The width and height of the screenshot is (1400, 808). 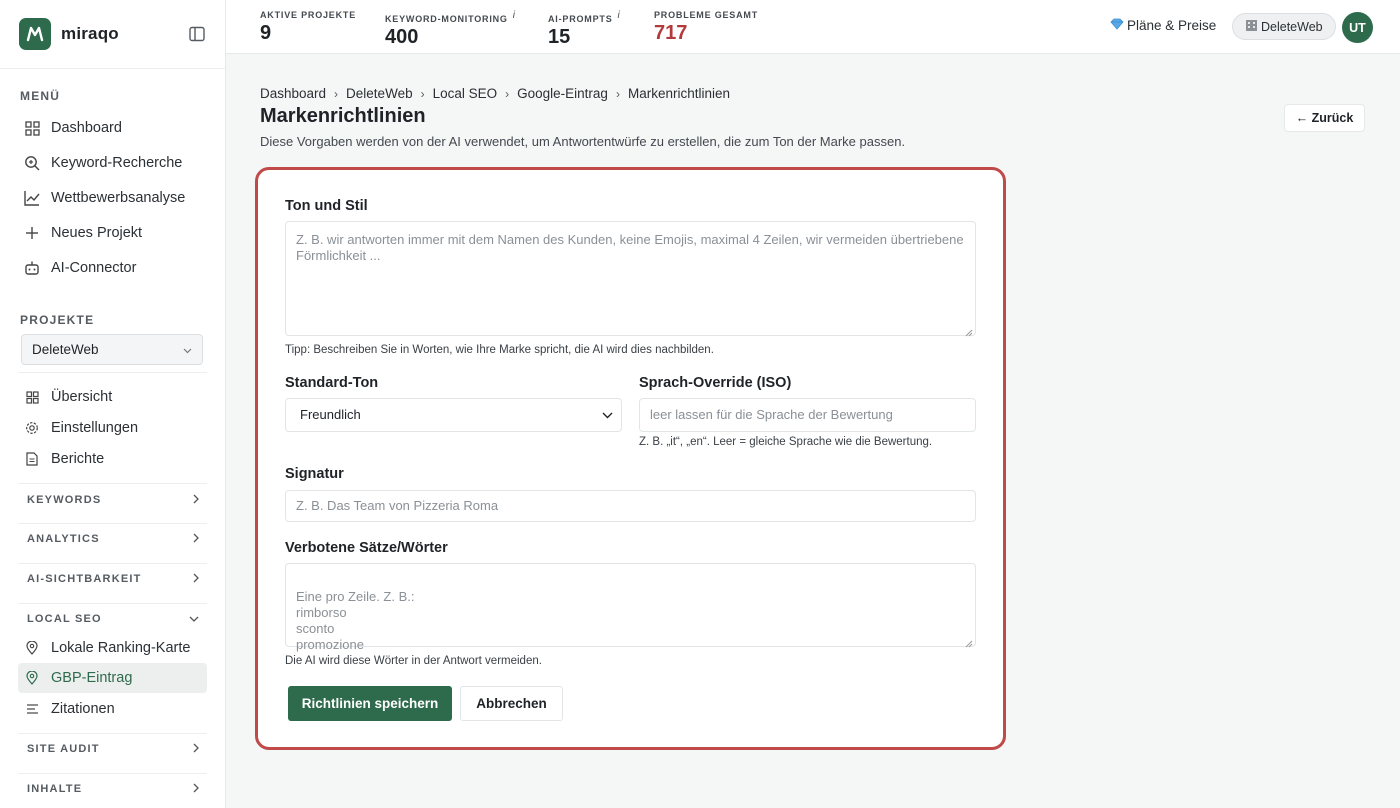 I want to click on stat-label: AKTIVE PROJEKTE, so click(x=308, y=15).